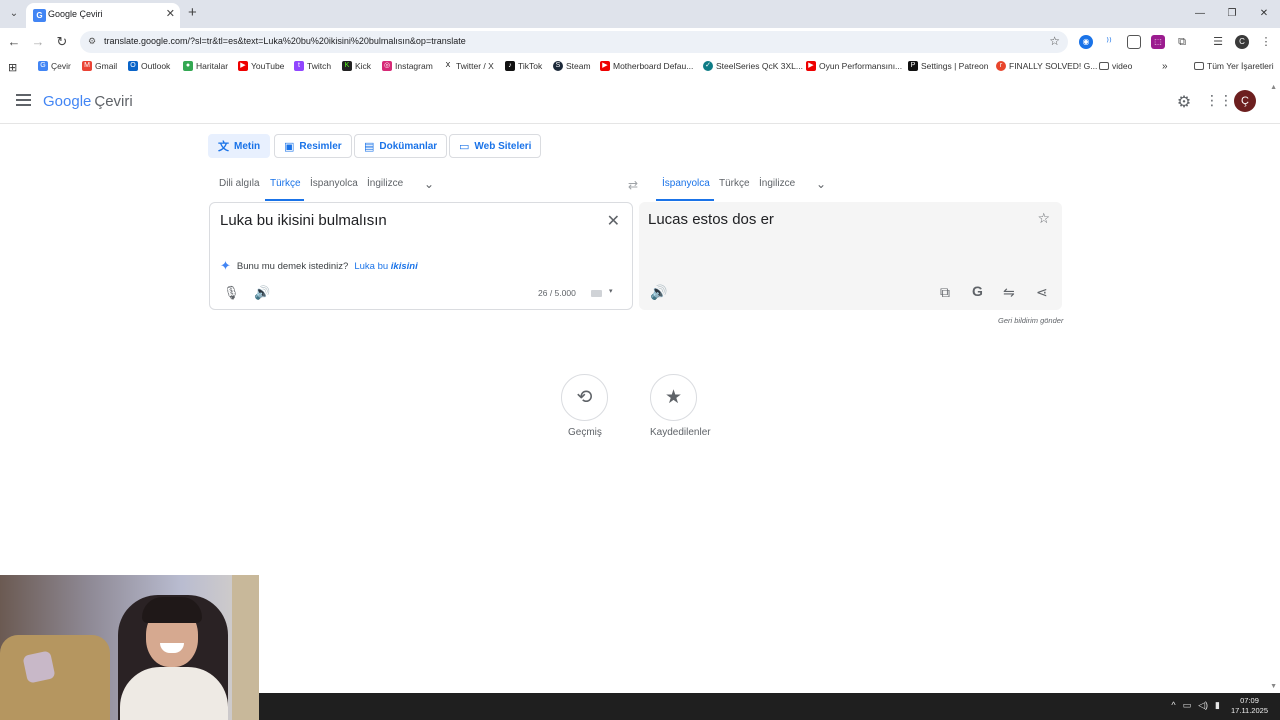 This screenshot has width=1280, height=720. I want to click on site-info-icon: ⚙, so click(92, 41).